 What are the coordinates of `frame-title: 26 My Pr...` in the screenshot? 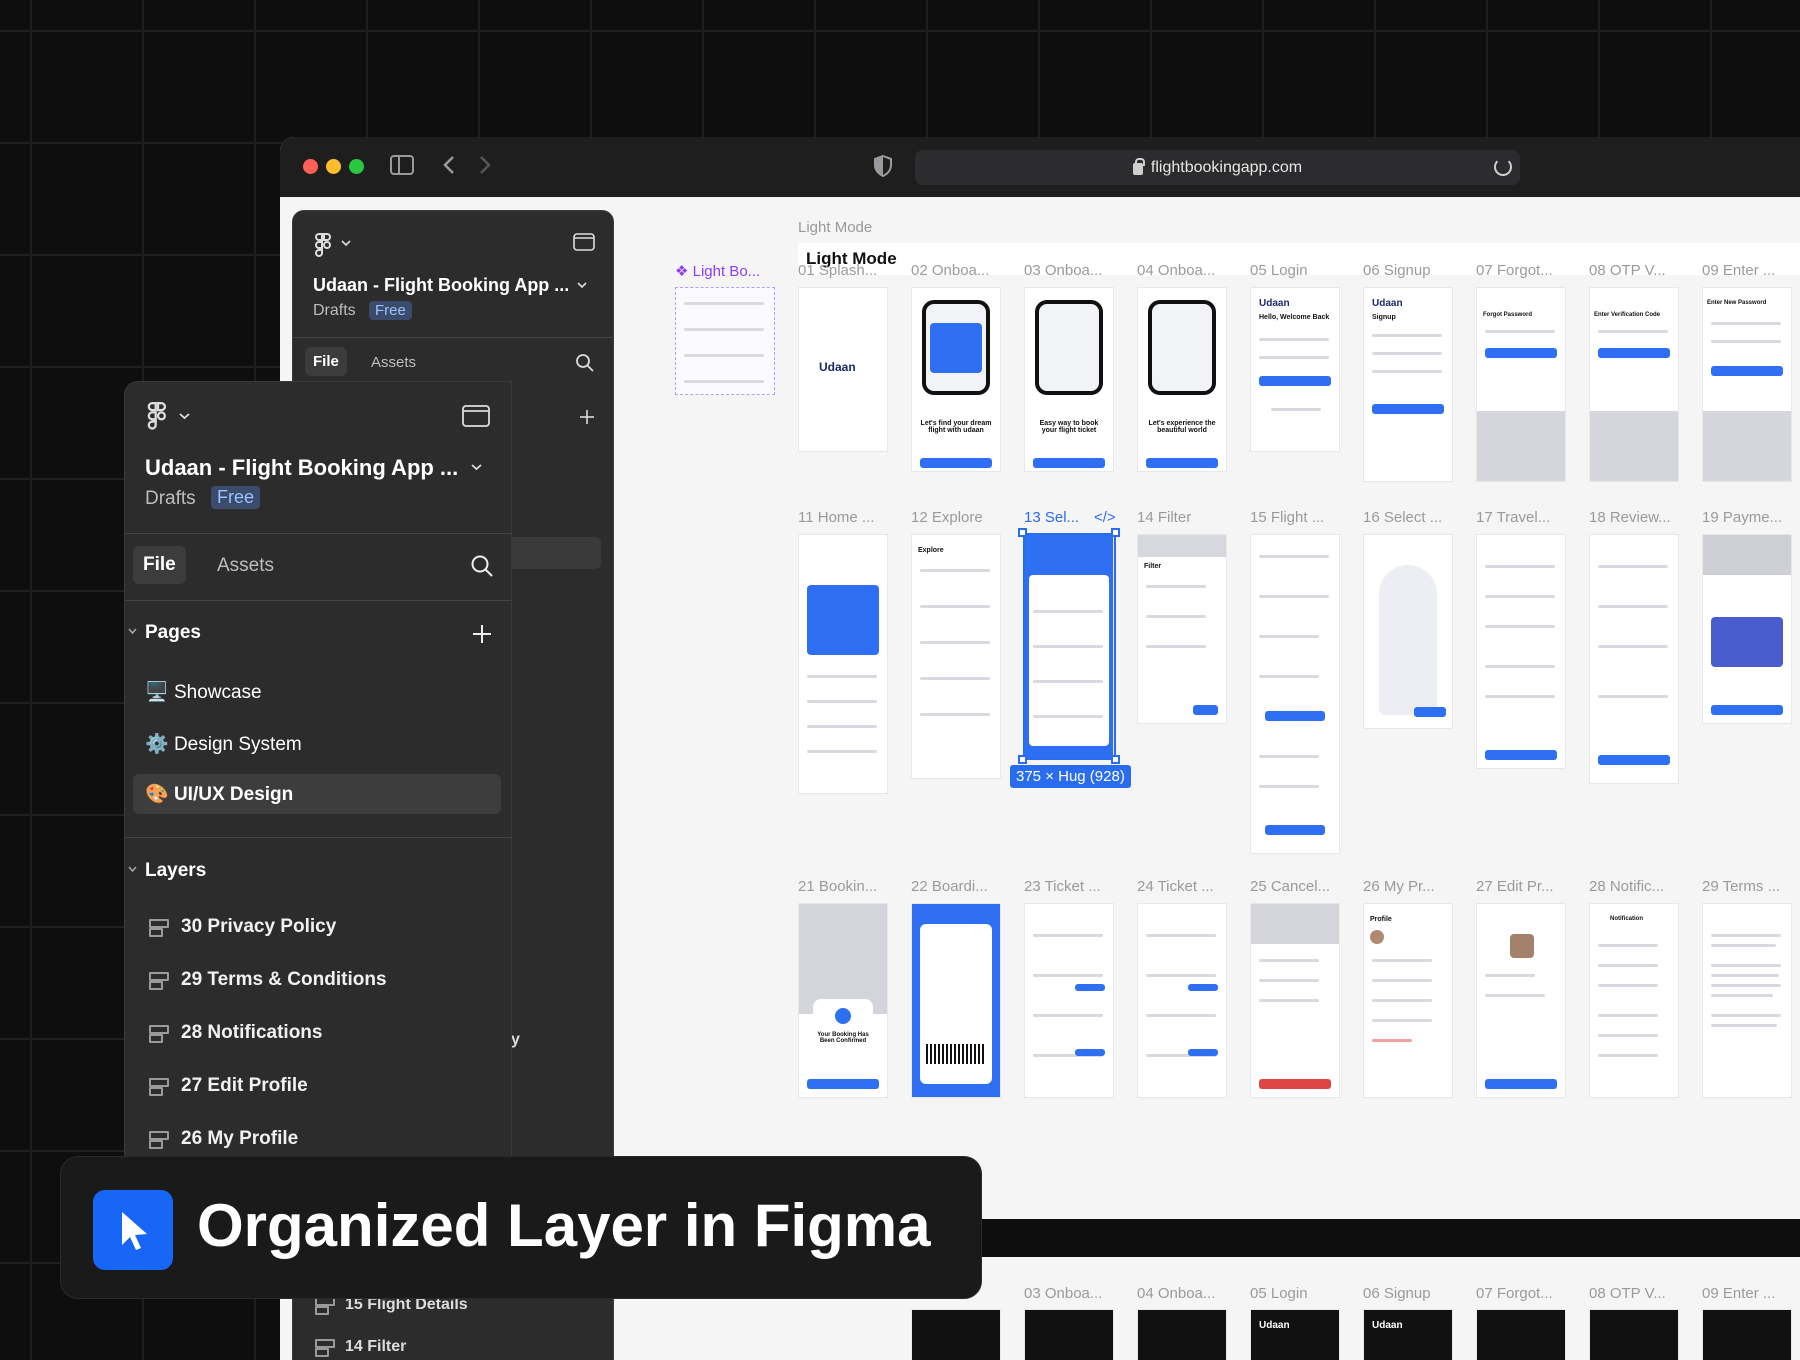 It's located at (1399, 886).